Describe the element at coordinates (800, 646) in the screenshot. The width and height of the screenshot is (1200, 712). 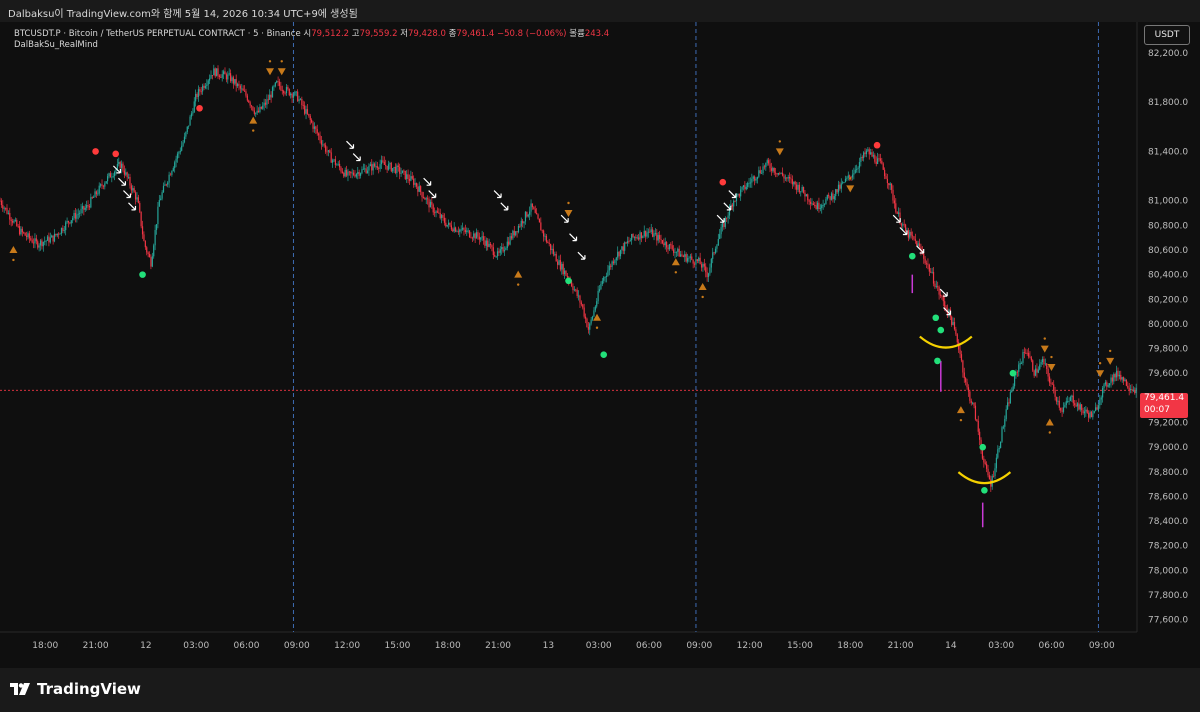
I see `time-tick-label: 15:00` at that location.